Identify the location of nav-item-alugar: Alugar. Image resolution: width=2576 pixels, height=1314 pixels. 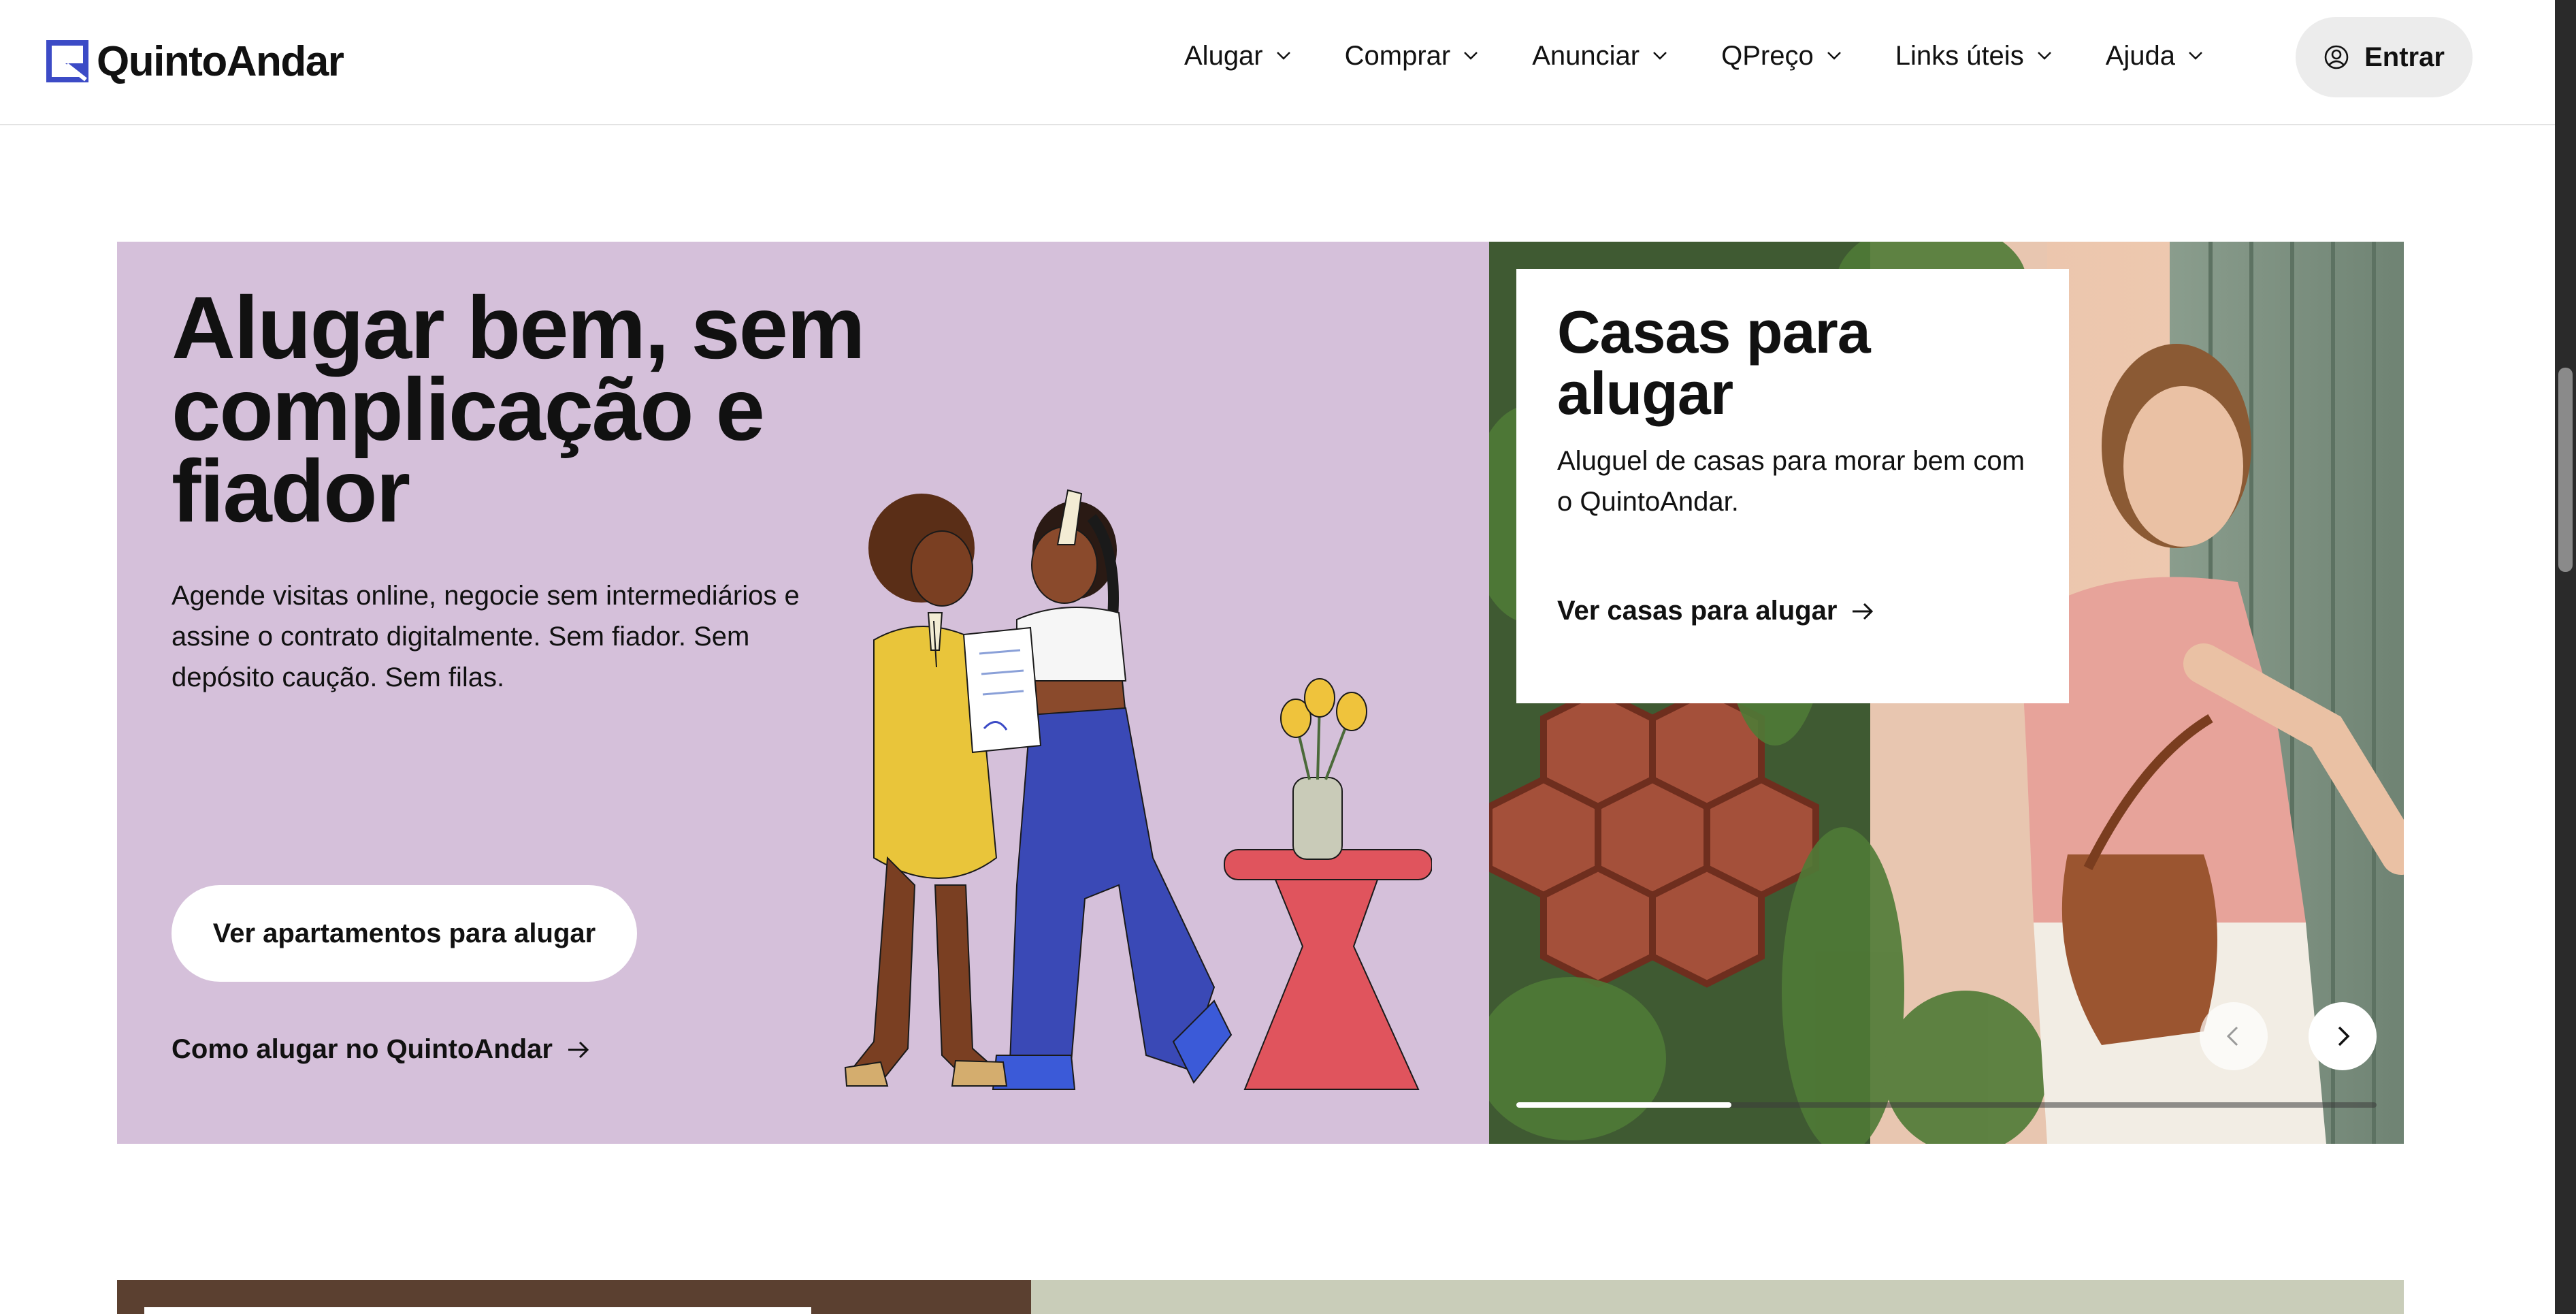
(1238, 56).